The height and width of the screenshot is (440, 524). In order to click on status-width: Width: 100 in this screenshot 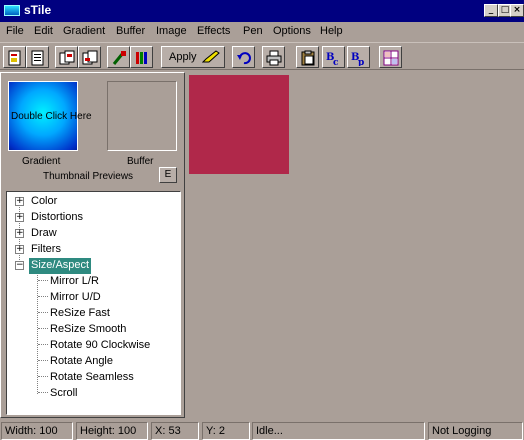, I will do `click(37, 431)`.